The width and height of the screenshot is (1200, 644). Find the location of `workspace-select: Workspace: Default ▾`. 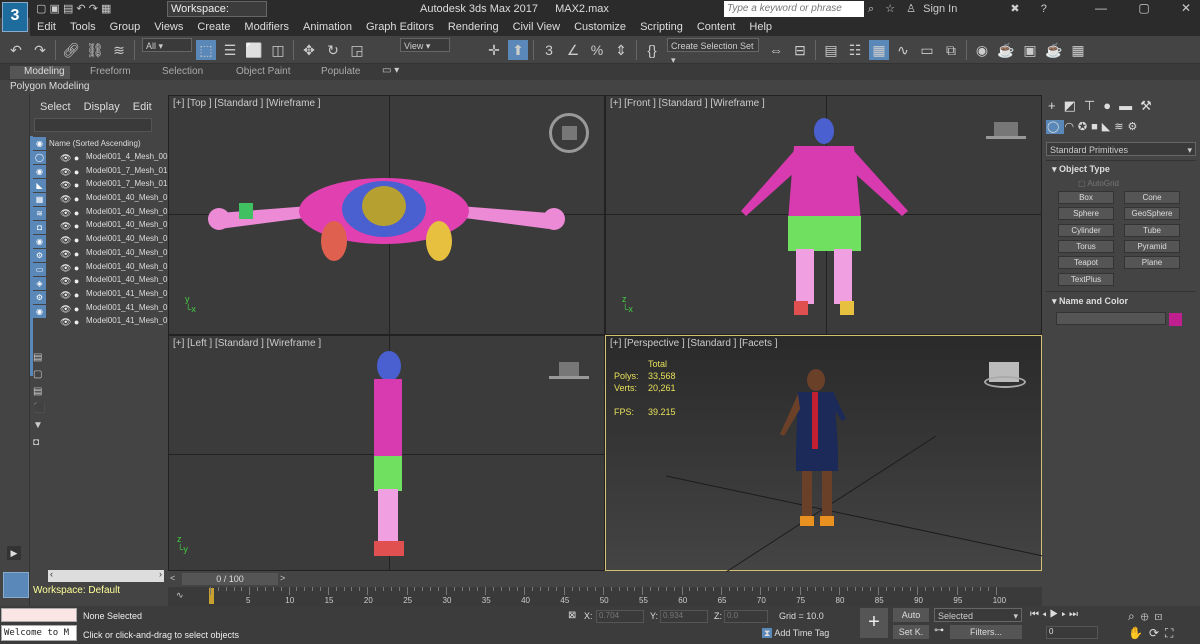

workspace-select: Workspace: Default ▾ is located at coordinates (217, 15).